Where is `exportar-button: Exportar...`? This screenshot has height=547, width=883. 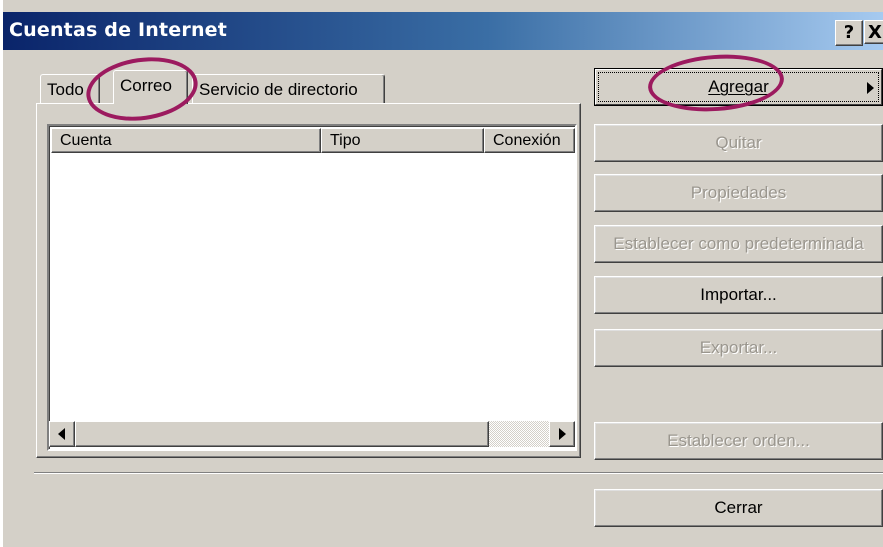
exportar-button: Exportar... is located at coordinates (738, 348).